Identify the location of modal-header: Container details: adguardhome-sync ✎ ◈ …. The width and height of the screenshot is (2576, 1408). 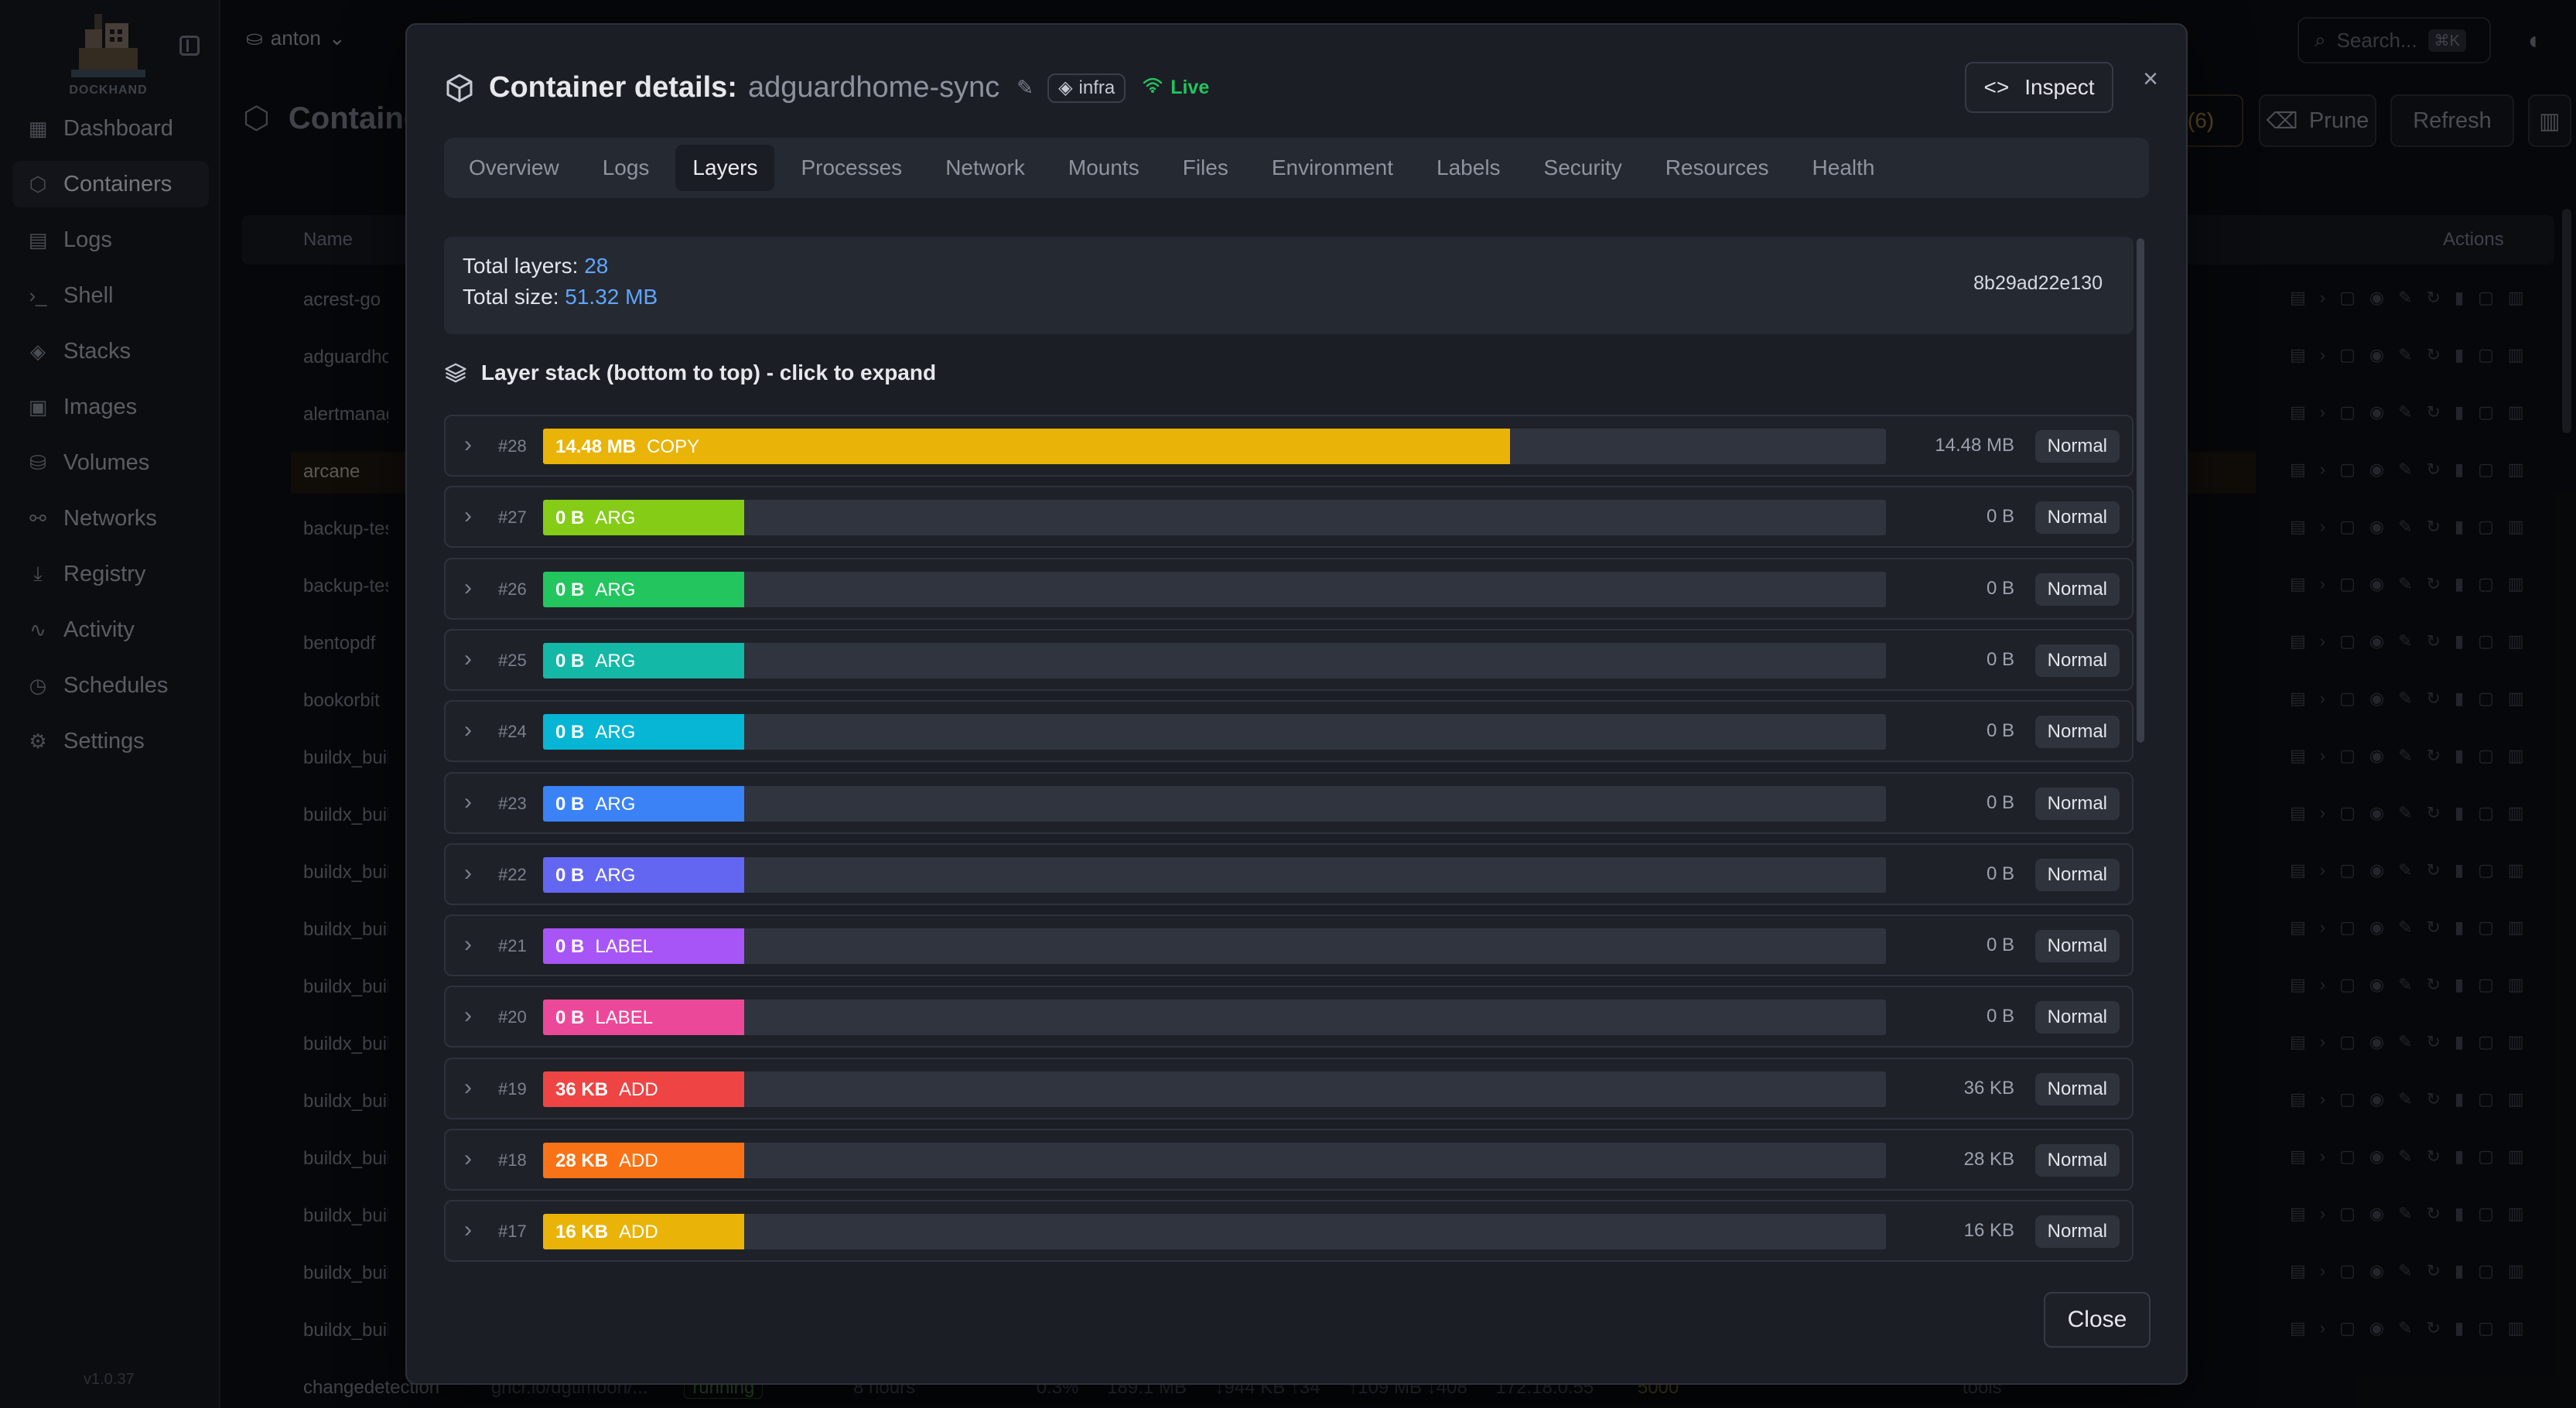
(826, 87).